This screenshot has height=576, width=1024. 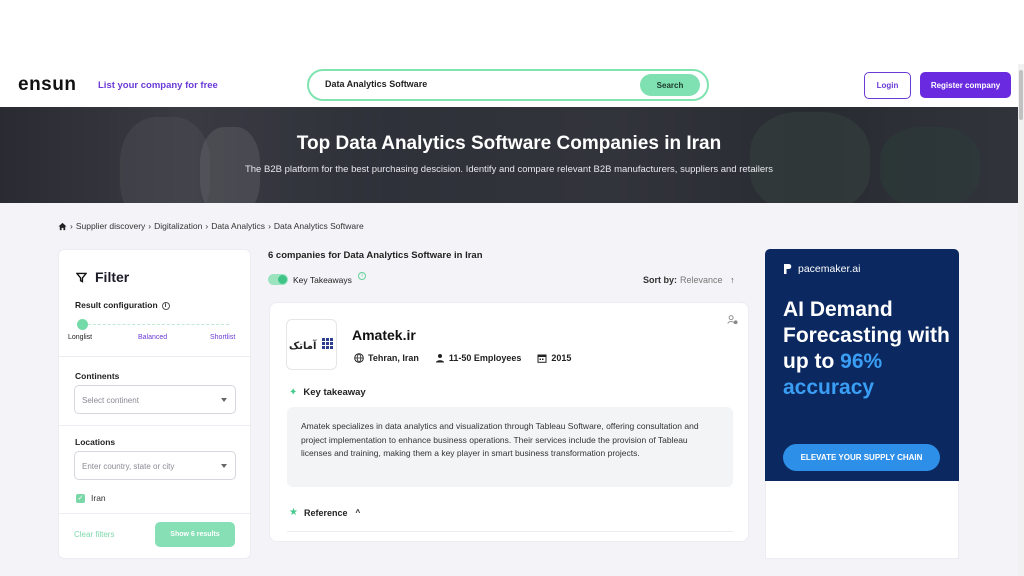 I want to click on company-location: Tehran, Iran, so click(x=393, y=358).